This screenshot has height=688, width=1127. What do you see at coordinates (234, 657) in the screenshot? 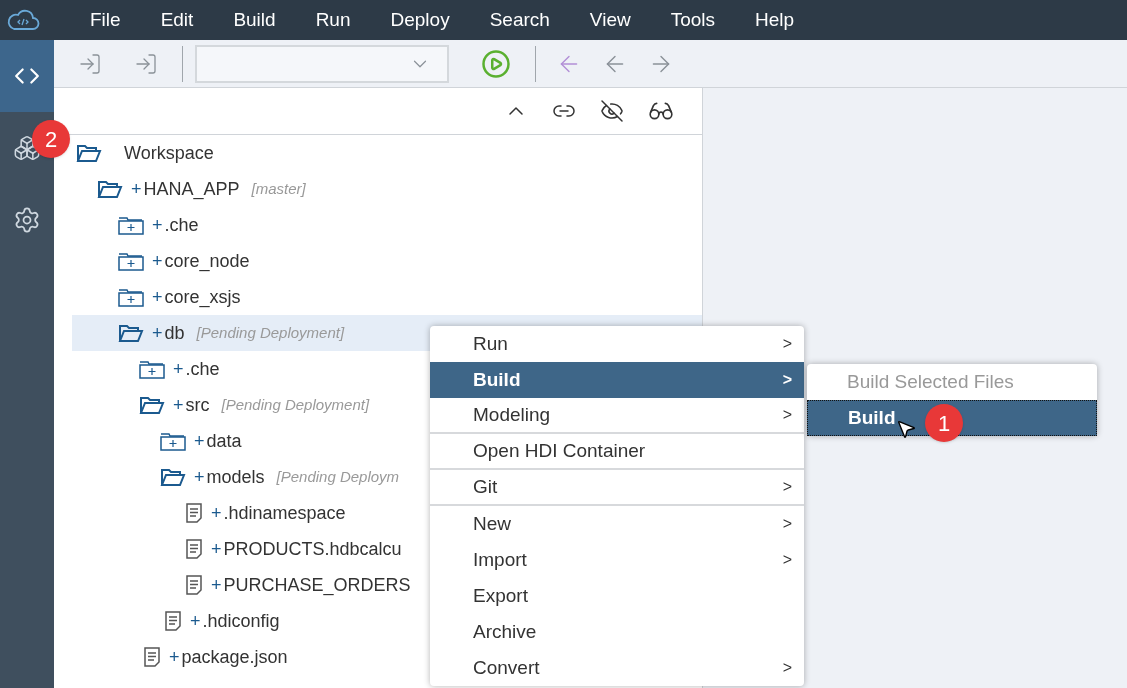
I see `tree-label: package.json` at bounding box center [234, 657].